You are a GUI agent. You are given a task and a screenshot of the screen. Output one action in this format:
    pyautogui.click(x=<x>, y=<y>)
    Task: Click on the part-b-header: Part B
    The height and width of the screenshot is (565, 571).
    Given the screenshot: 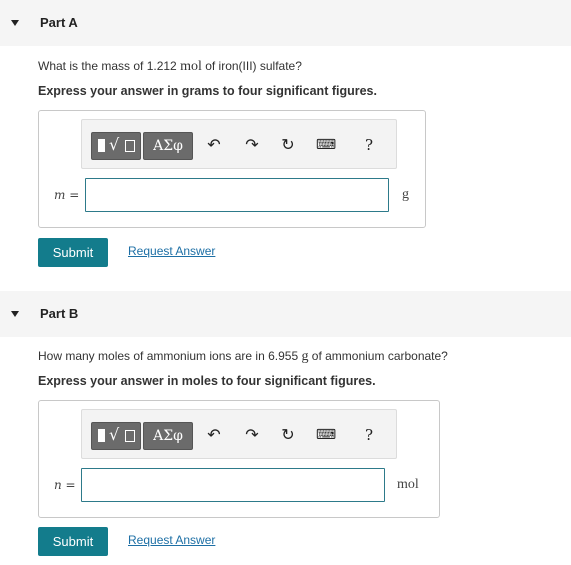 What is the action you would take?
    pyautogui.click(x=285, y=314)
    